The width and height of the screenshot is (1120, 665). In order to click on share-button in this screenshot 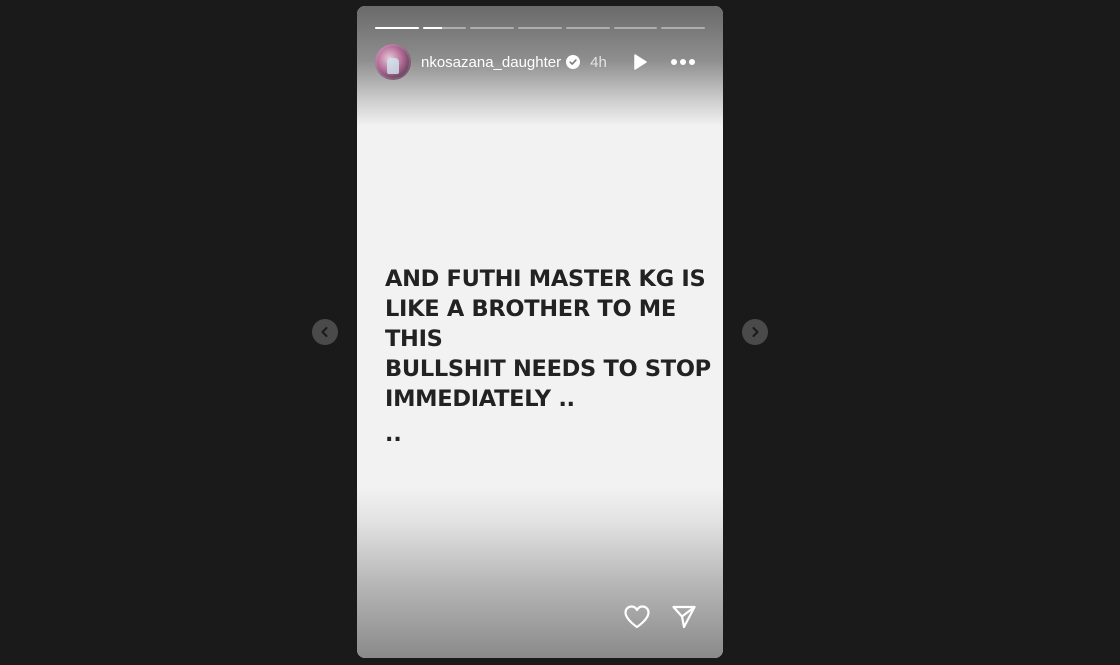, I will do `click(684, 617)`.